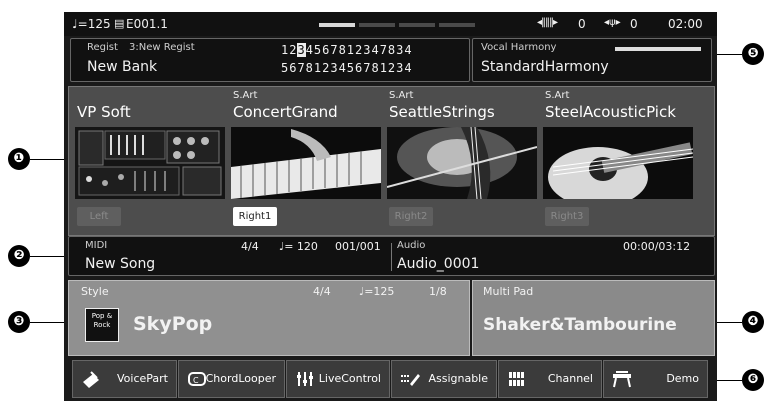 This screenshot has width=770, height=401. Describe the element at coordinates (173, 324) in the screenshot. I see `style-name: SkyPop` at that location.